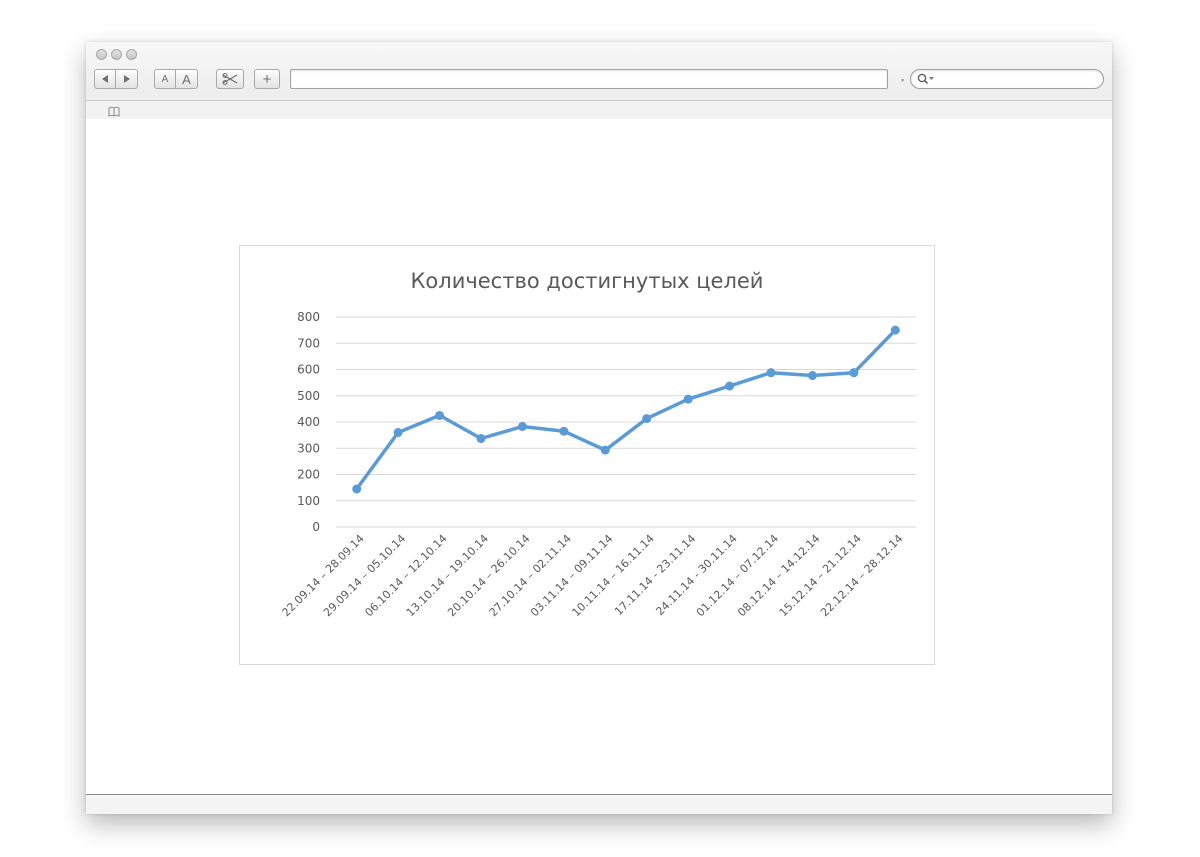 This screenshot has height=857, width=1200. What do you see at coordinates (308, 448) in the screenshot?
I see `y-tick-label: 300` at bounding box center [308, 448].